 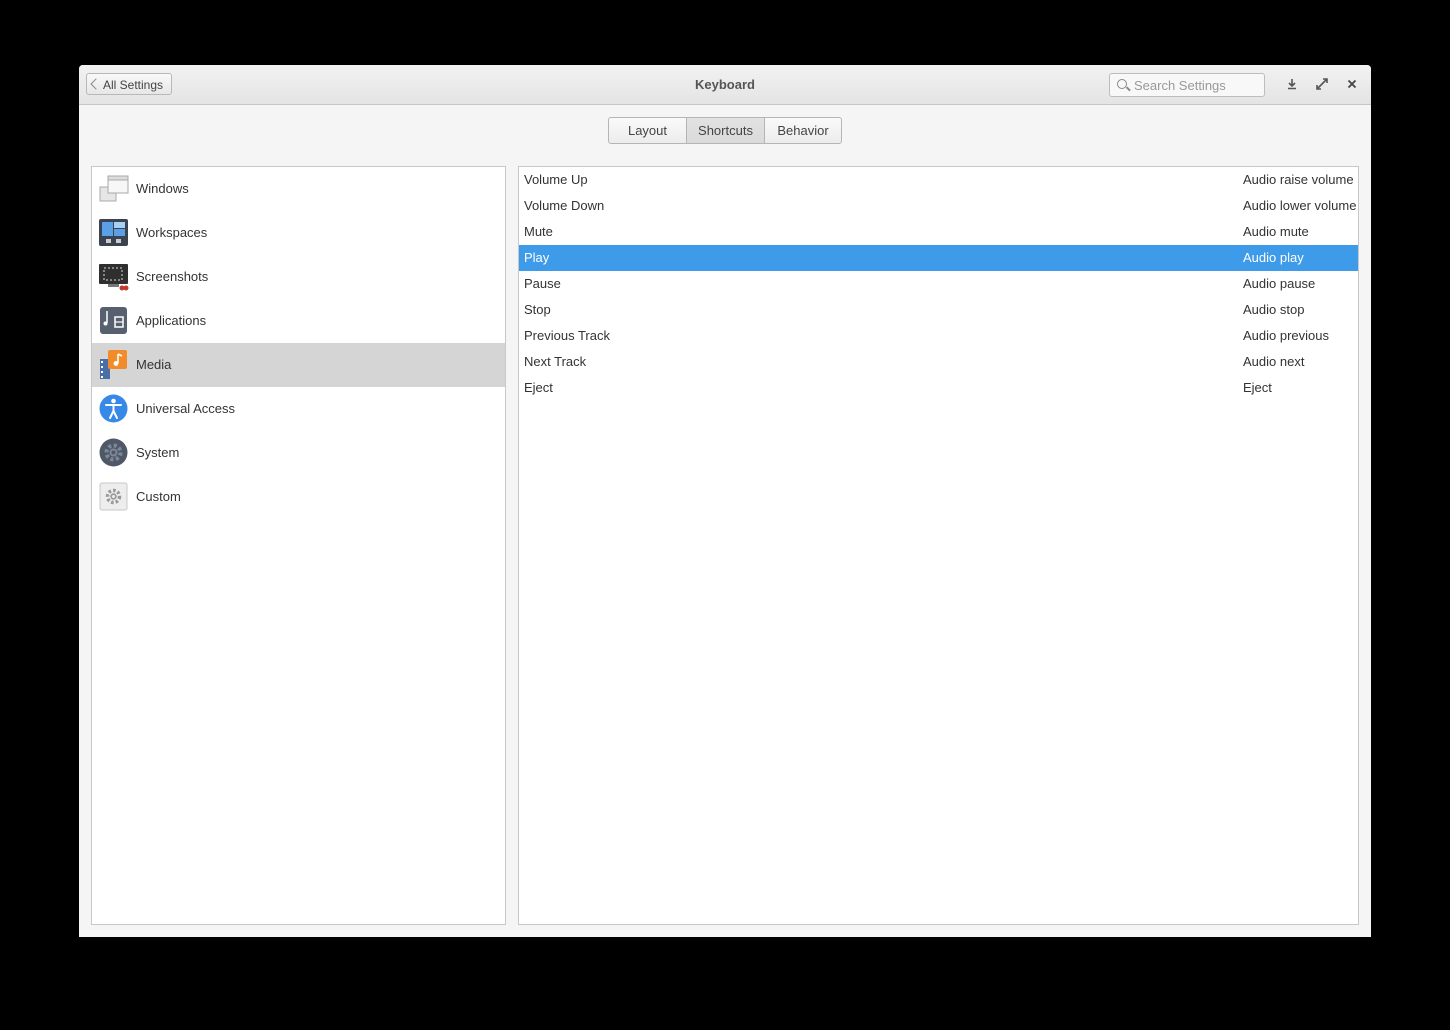 What do you see at coordinates (113, 364) in the screenshot?
I see `media-icon` at bounding box center [113, 364].